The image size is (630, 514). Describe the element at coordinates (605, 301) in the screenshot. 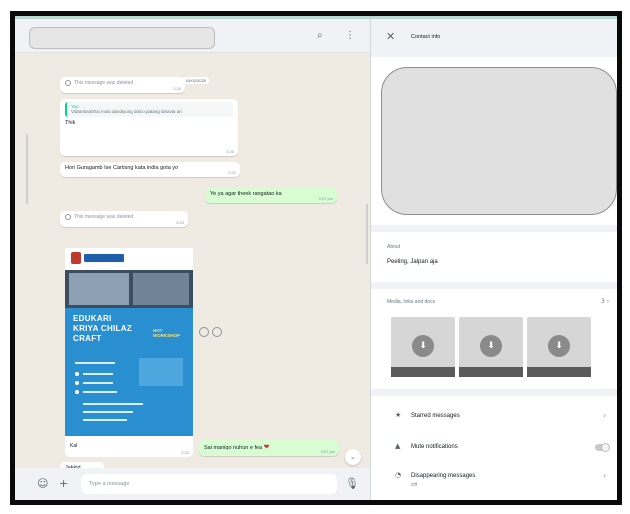

I see `media-count: 3 ›` at that location.